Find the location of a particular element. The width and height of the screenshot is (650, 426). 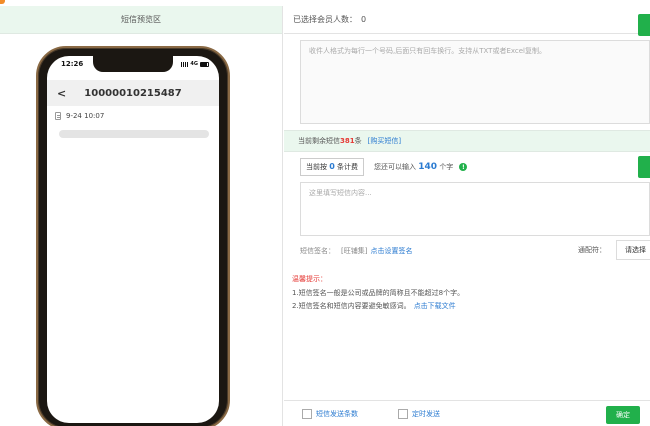

info-icon: ! is located at coordinates (463, 167).